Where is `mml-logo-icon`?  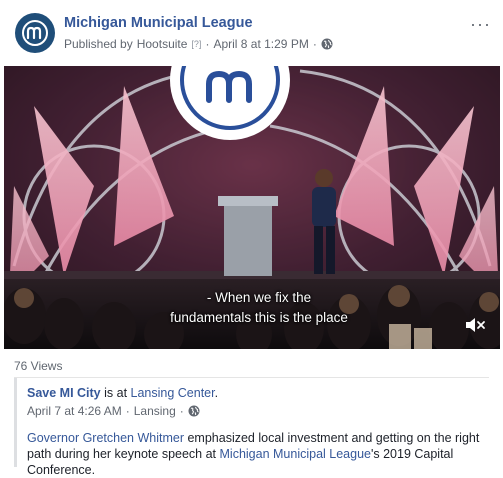
mml-logo-icon is located at coordinates (35, 33).